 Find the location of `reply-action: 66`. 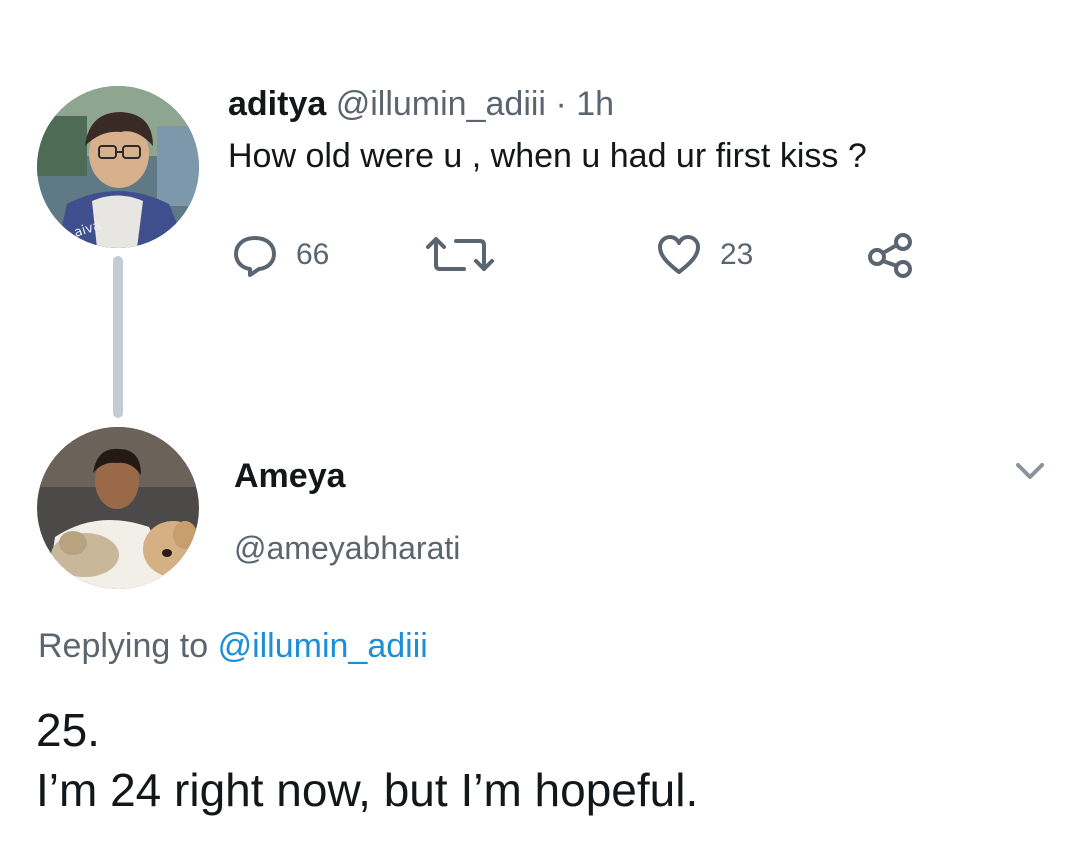

reply-action: 66 is located at coordinates (280, 255).